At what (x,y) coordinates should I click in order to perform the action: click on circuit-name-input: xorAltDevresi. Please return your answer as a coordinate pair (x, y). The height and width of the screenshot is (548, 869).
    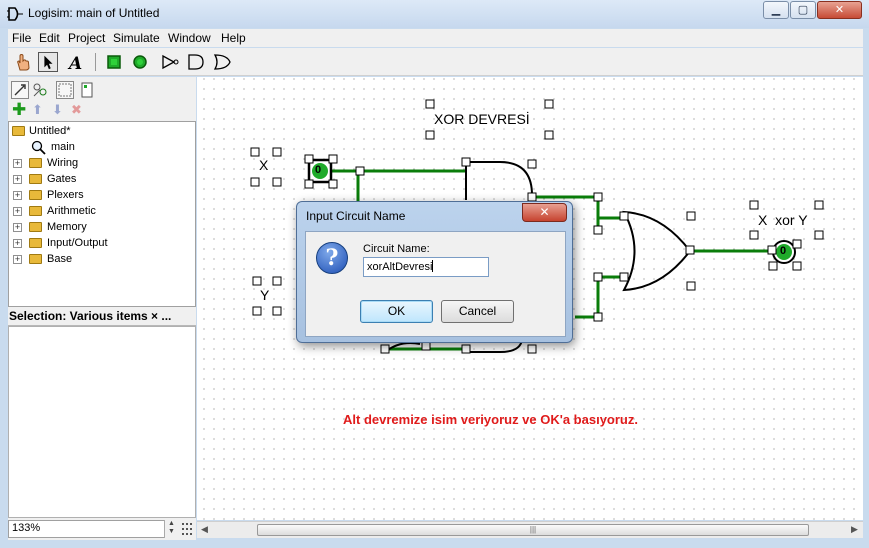
    Looking at the image, I should click on (426, 267).